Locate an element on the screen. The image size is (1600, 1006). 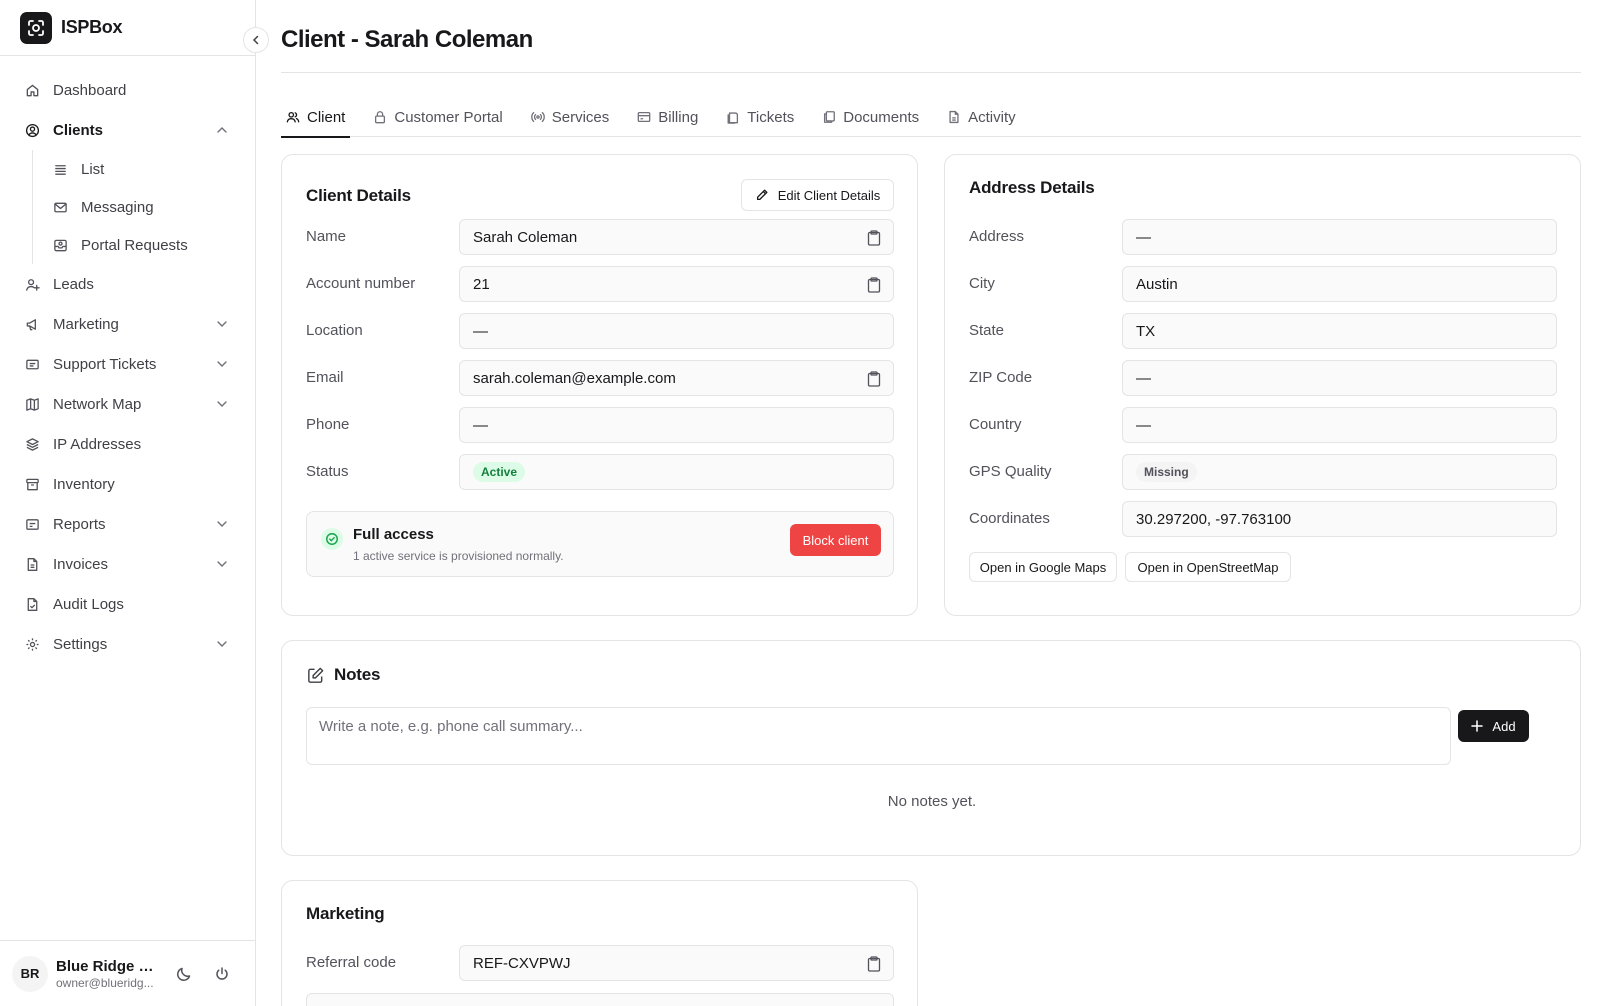
tab-tickets: Tickets is located at coordinates (760, 117).